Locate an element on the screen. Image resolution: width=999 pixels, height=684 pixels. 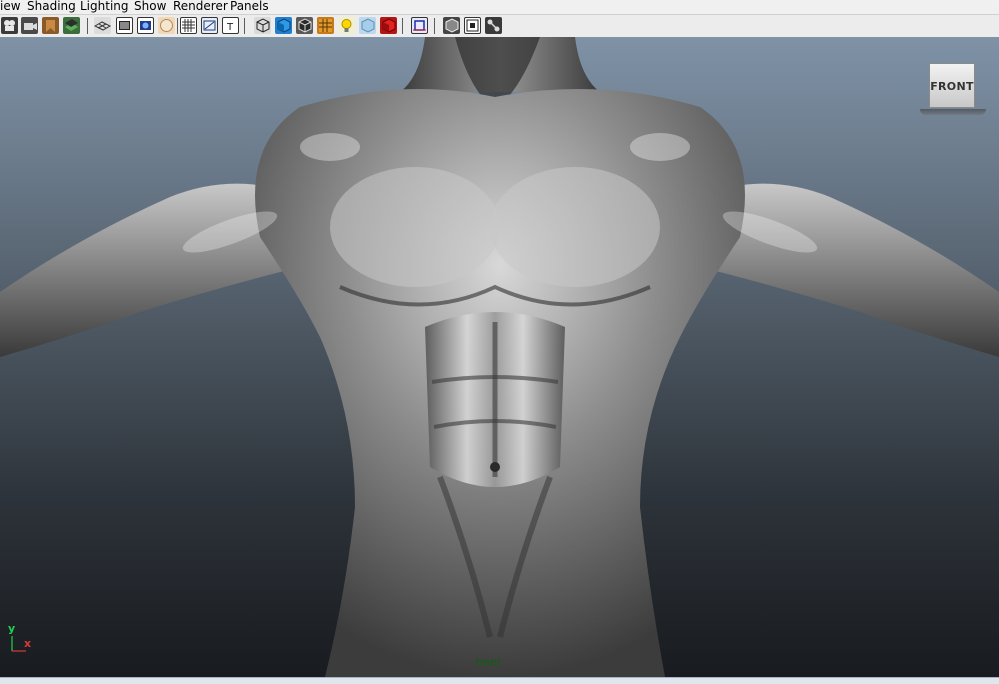
axis-y-label: y is located at coordinates (12, 628).